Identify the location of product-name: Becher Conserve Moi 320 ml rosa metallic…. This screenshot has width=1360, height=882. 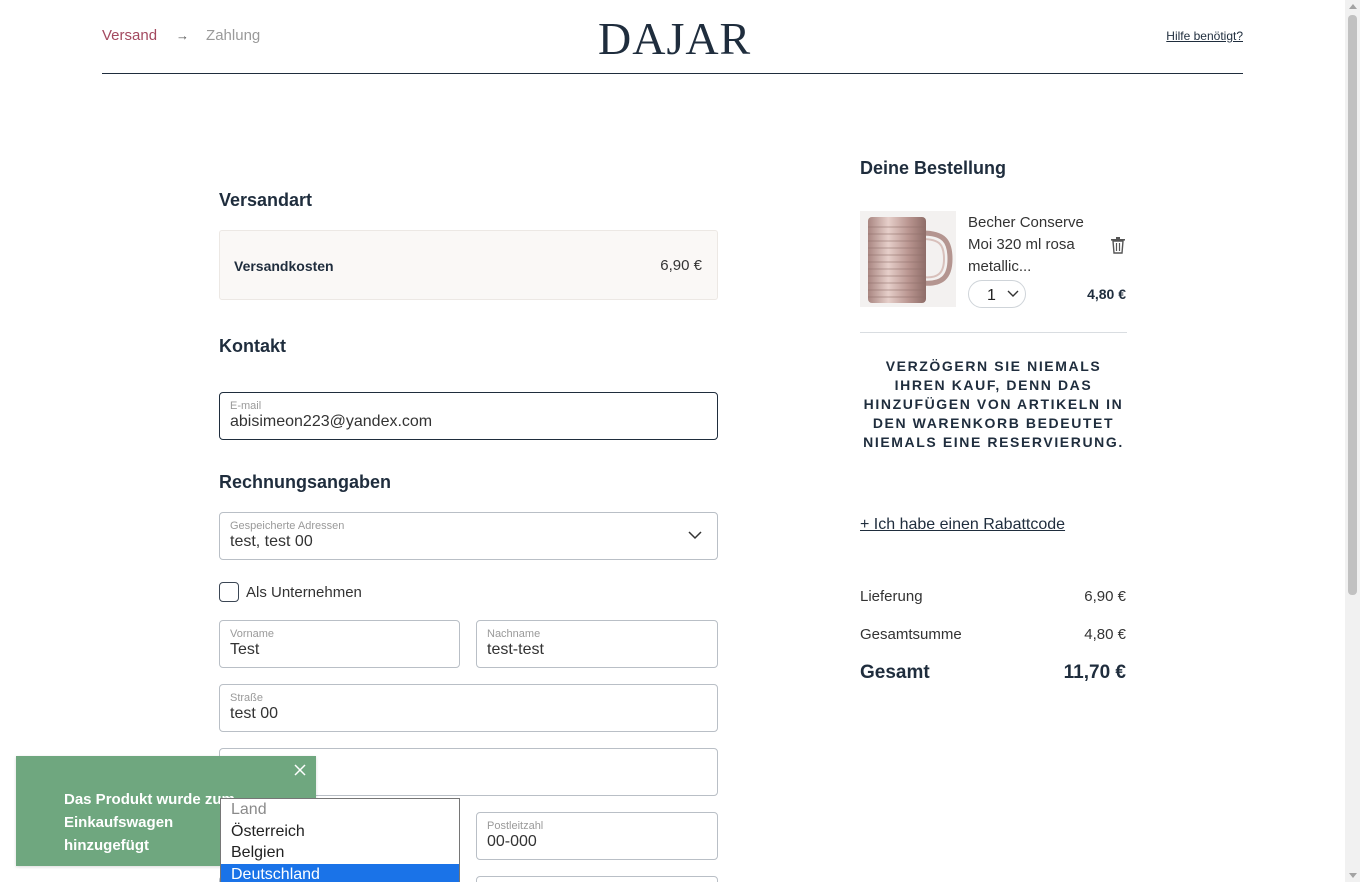
(1030, 245).